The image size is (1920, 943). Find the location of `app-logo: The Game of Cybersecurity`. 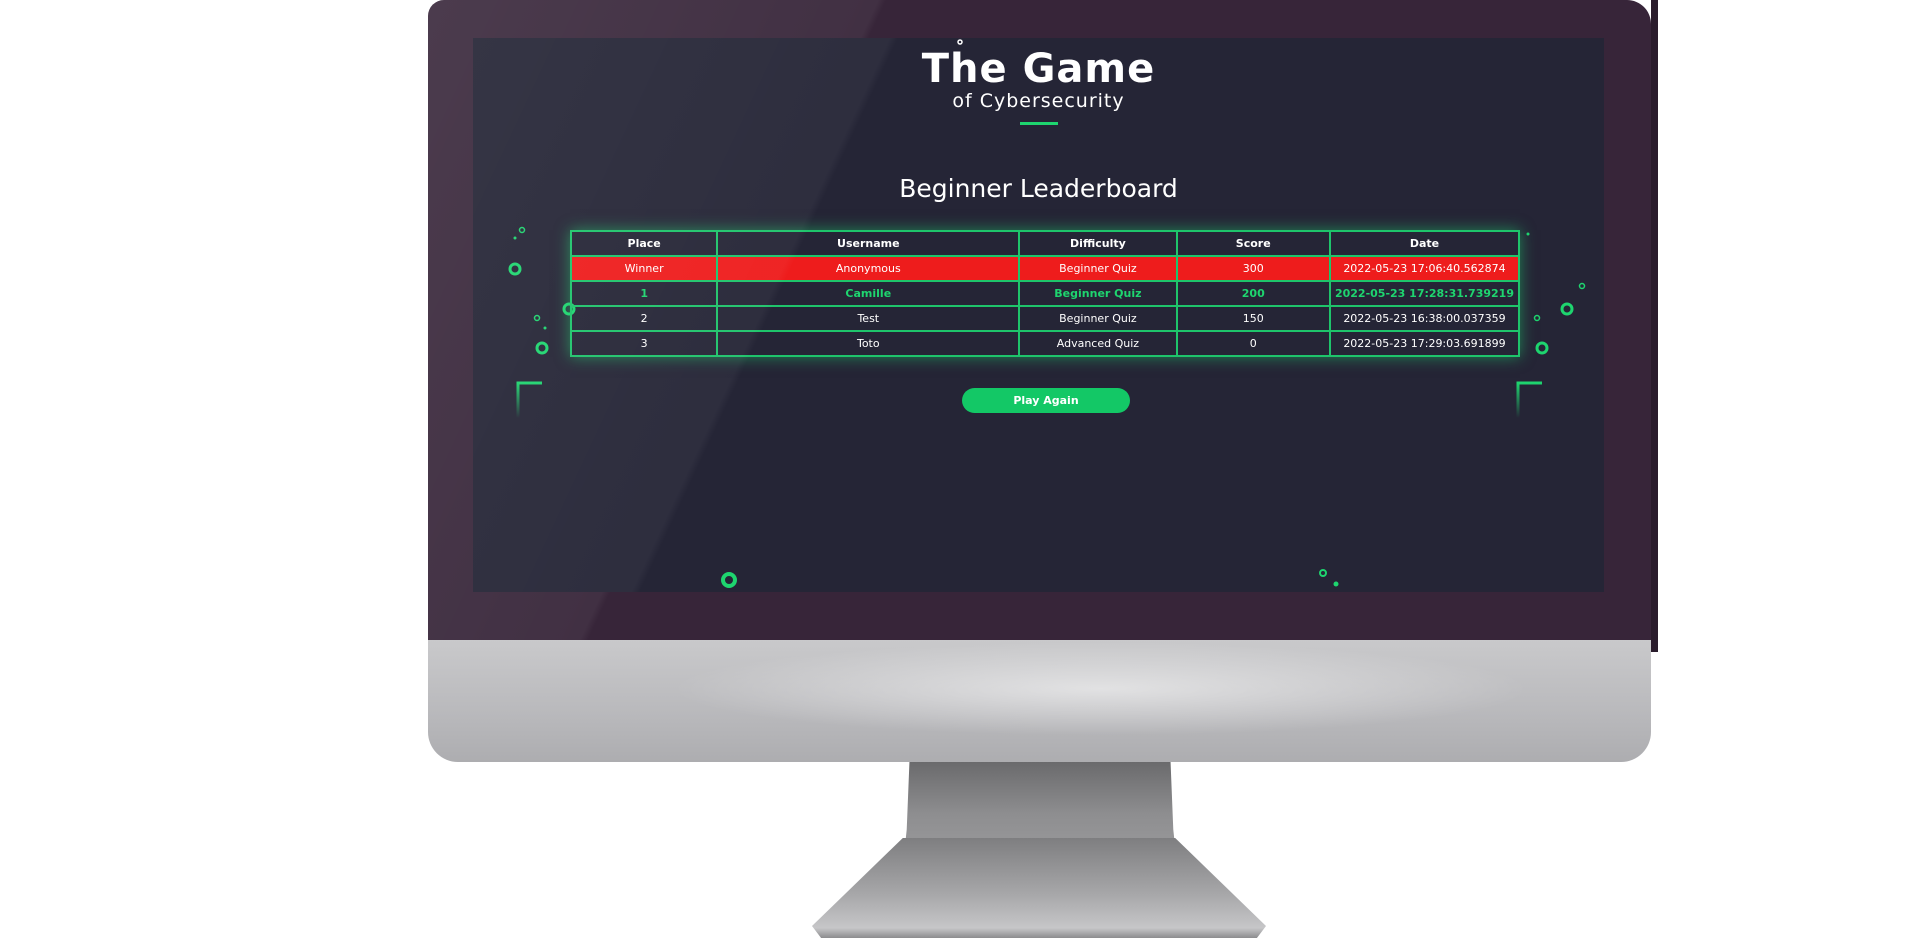

app-logo: The Game of Cybersecurity is located at coordinates (1038, 86).